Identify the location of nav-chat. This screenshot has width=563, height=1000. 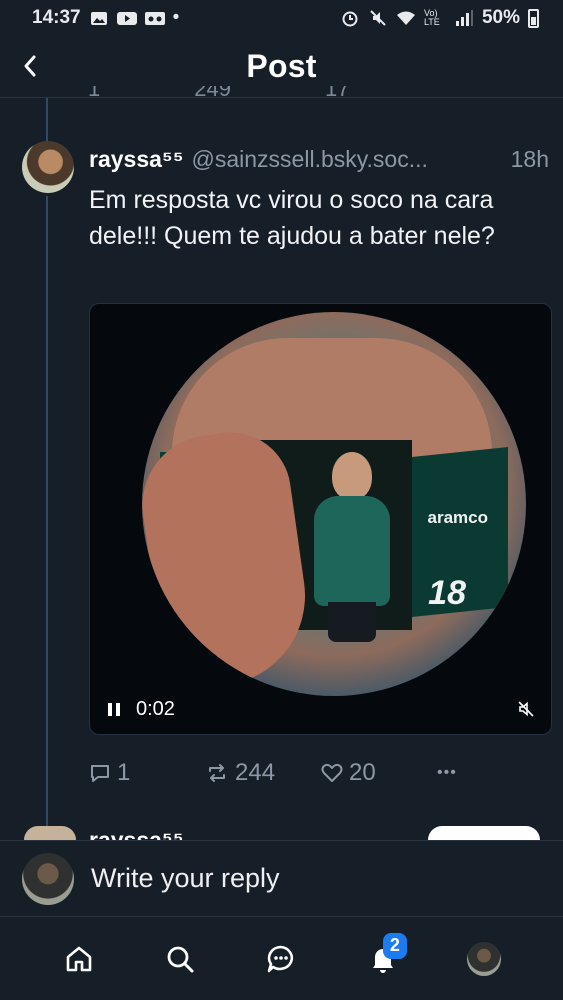
(281, 959).